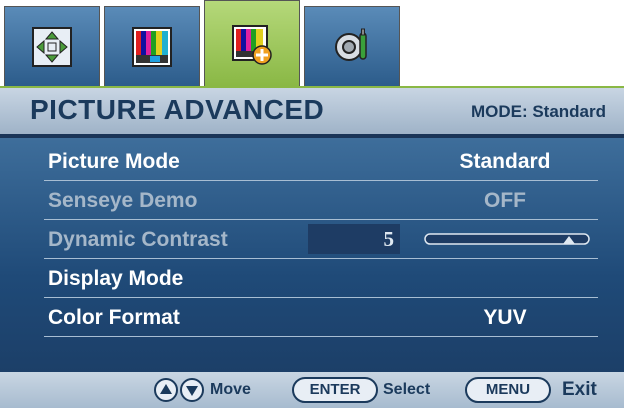  What do you see at coordinates (114, 317) in the screenshot?
I see `menu-item-label: Color Format` at bounding box center [114, 317].